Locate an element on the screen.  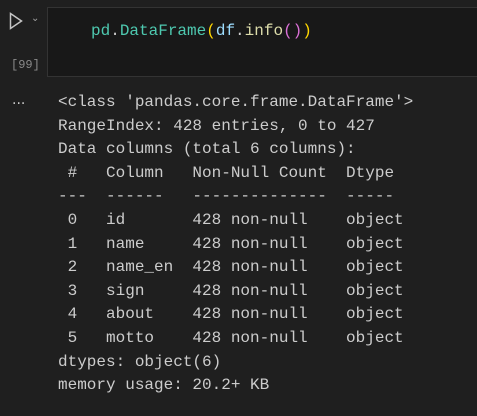
output-line: --- ------ -------------- ----- is located at coordinates (231, 196).